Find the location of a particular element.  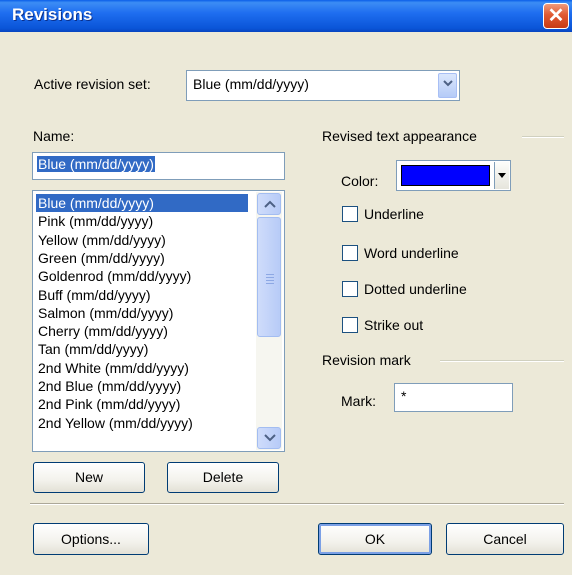

active-revision-set-label: Active revision set: is located at coordinates (92, 84).